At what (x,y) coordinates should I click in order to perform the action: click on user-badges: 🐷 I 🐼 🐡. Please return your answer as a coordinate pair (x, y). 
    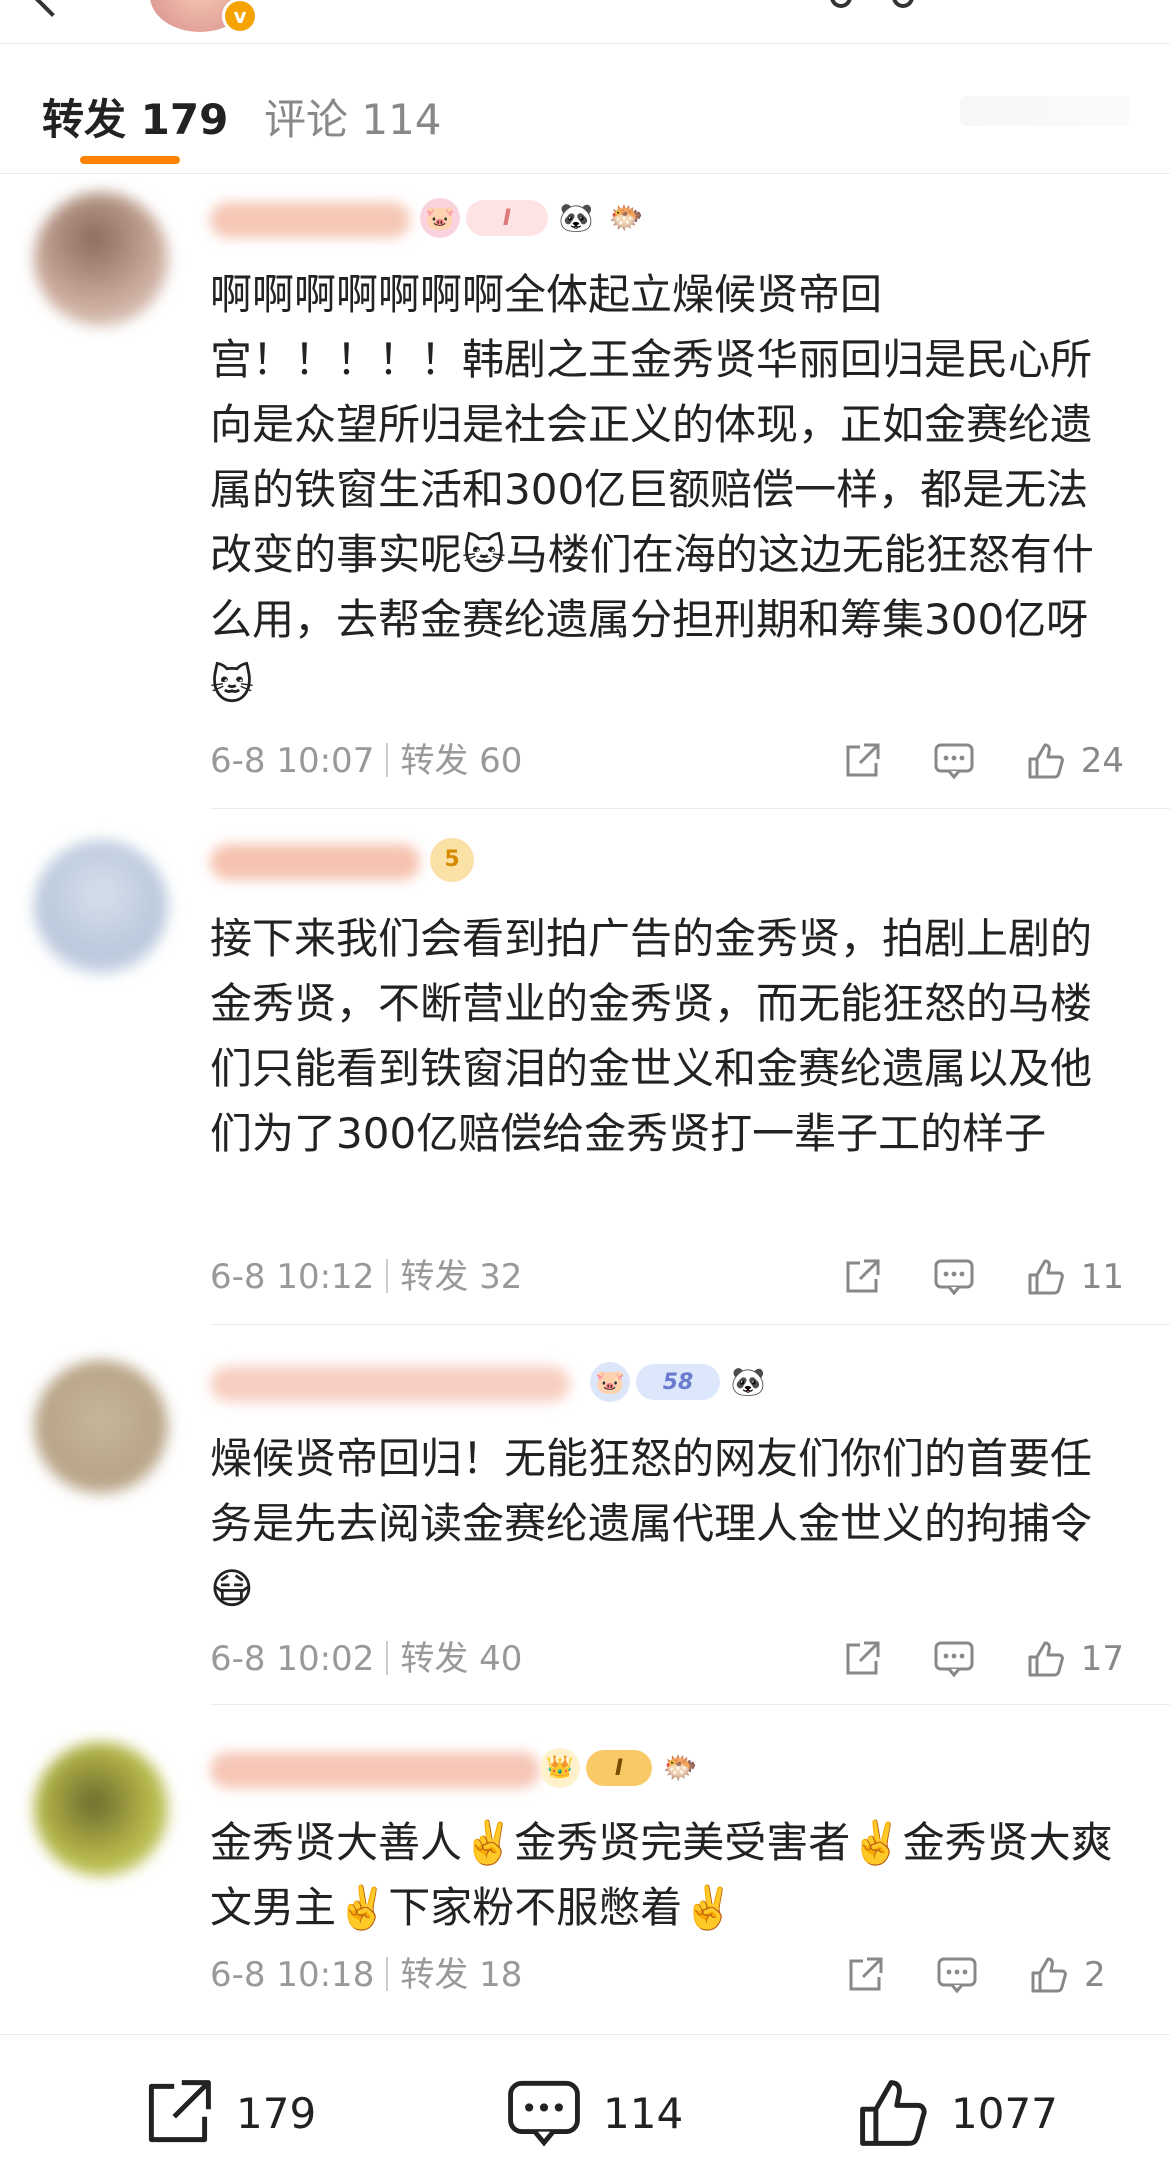
    Looking at the image, I should click on (534, 218).